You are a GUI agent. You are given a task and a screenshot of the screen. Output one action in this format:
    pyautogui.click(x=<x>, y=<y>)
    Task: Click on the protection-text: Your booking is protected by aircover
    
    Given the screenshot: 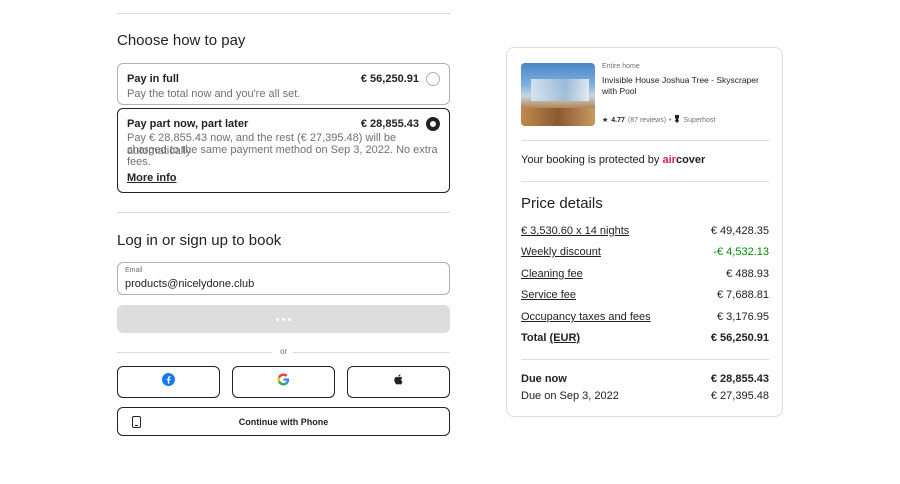 What is the action you would take?
    pyautogui.click(x=613, y=160)
    